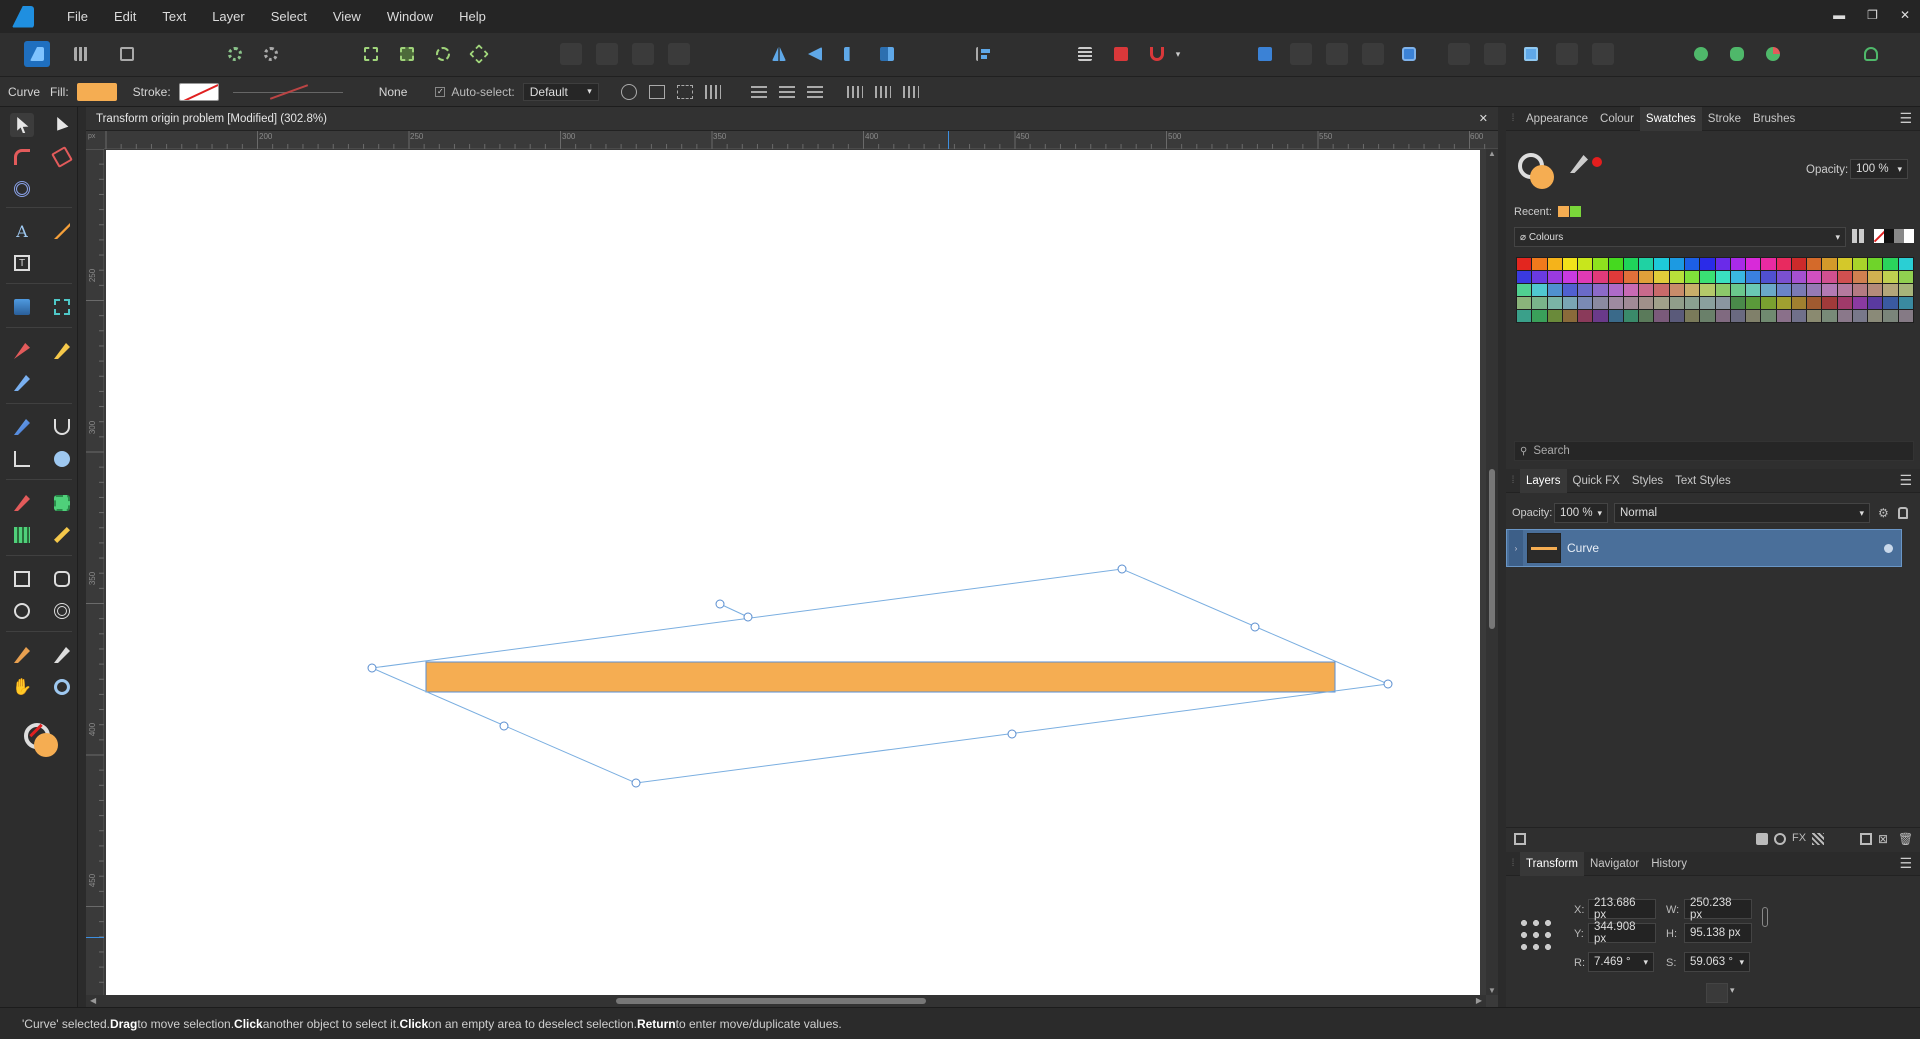 Image resolution: width=1920 pixels, height=1039 pixels. I want to click on shape-builder-tool-icon, so click(62, 459).